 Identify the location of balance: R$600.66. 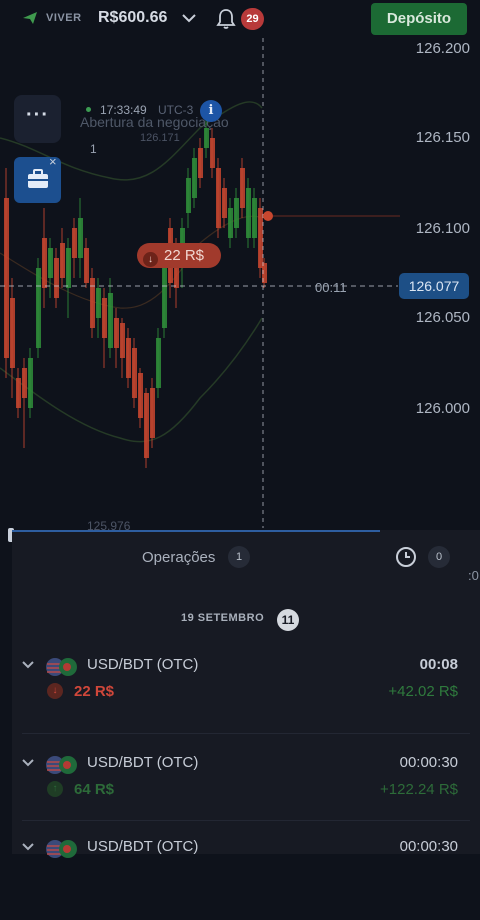
(132, 18).